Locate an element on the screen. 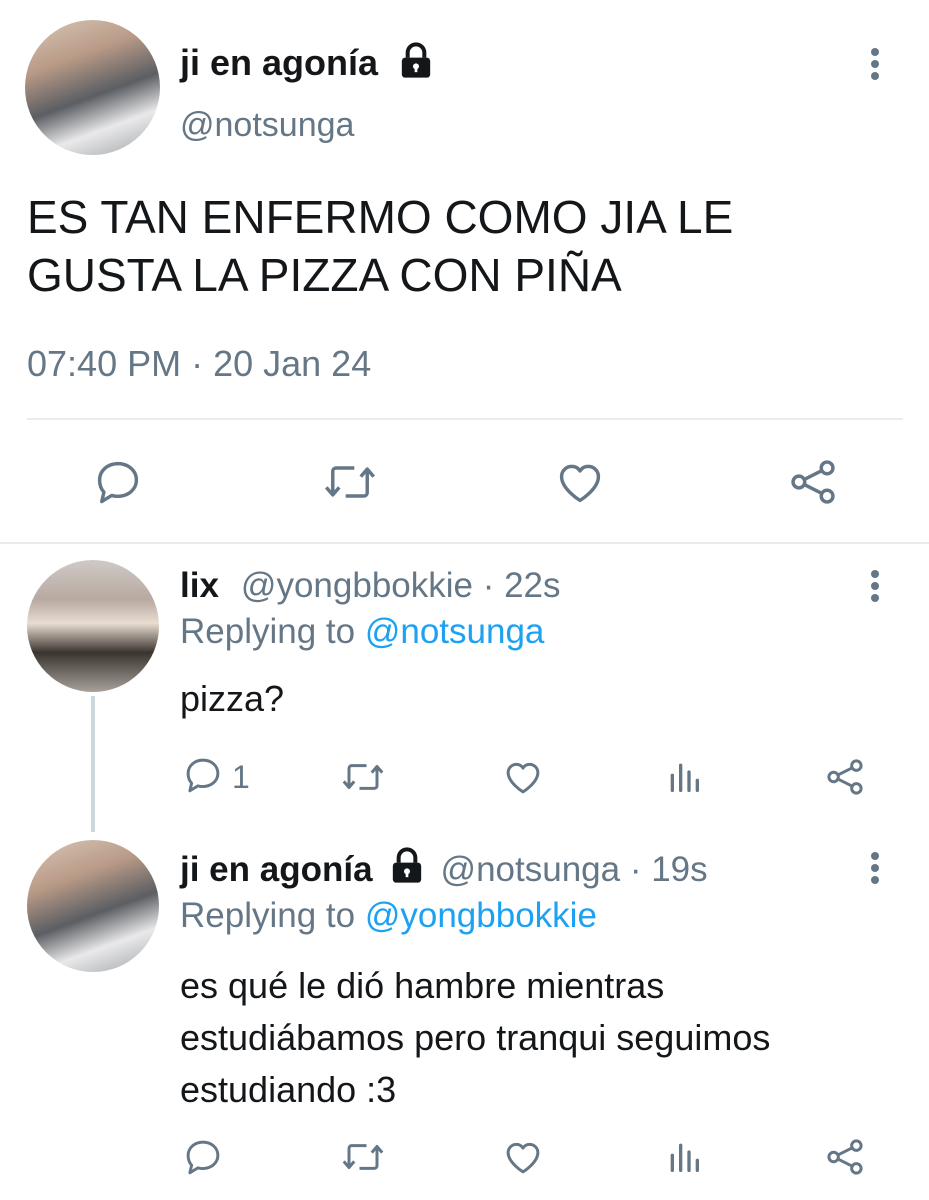 The image size is (929, 1200). replying-to: Replying to @notsunga is located at coordinates (362, 632).